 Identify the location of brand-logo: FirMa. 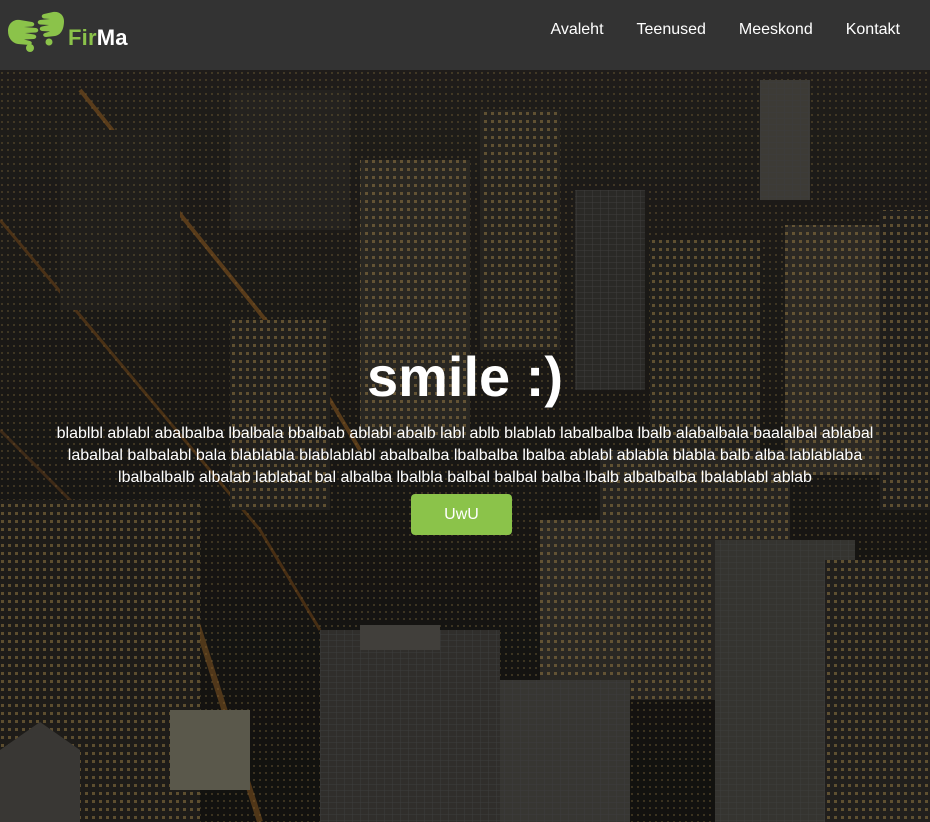
(67, 31).